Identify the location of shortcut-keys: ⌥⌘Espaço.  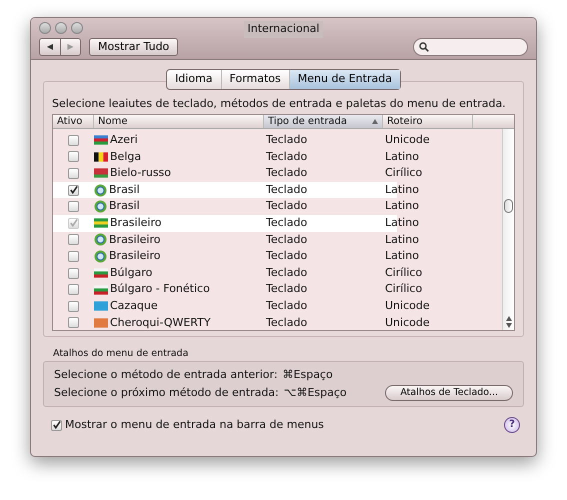
(315, 392).